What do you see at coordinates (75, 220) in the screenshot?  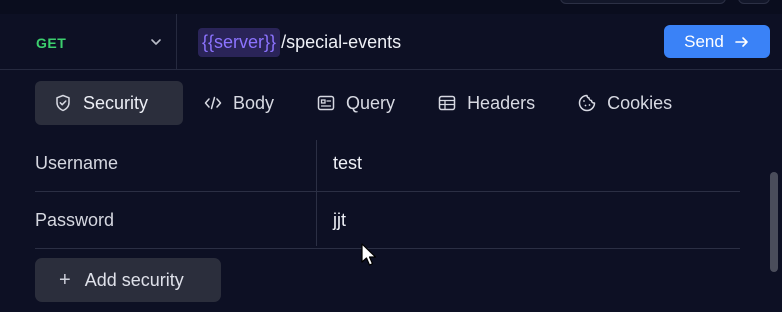 I see `password-label: Password` at bounding box center [75, 220].